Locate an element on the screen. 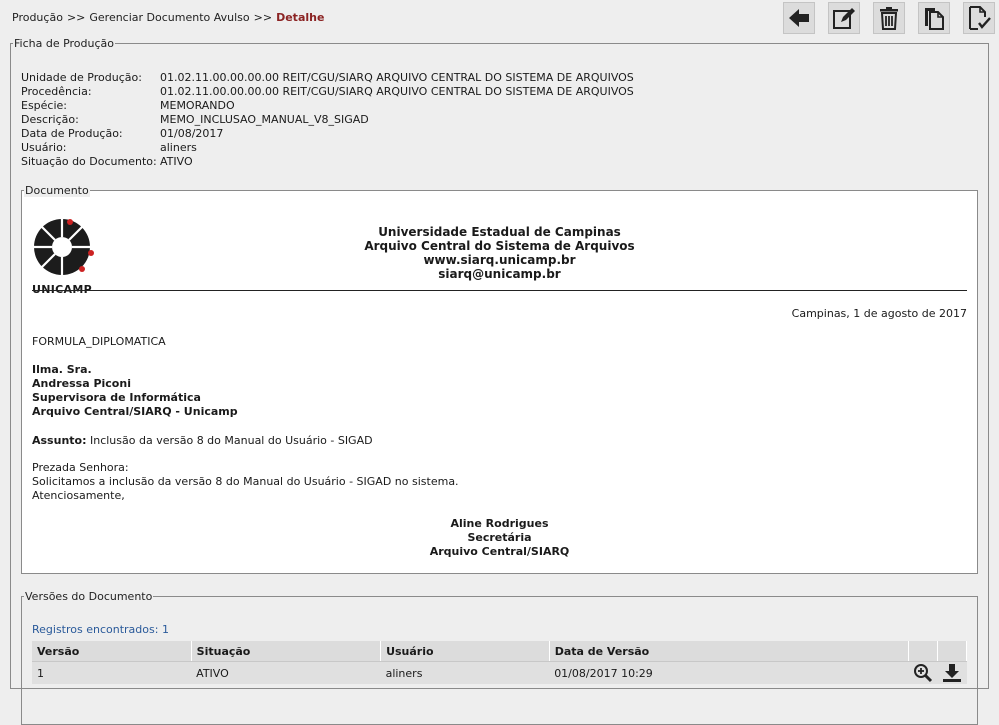 Image resolution: width=999 pixels, height=725 pixels. trash-icon is located at coordinates (889, 18).